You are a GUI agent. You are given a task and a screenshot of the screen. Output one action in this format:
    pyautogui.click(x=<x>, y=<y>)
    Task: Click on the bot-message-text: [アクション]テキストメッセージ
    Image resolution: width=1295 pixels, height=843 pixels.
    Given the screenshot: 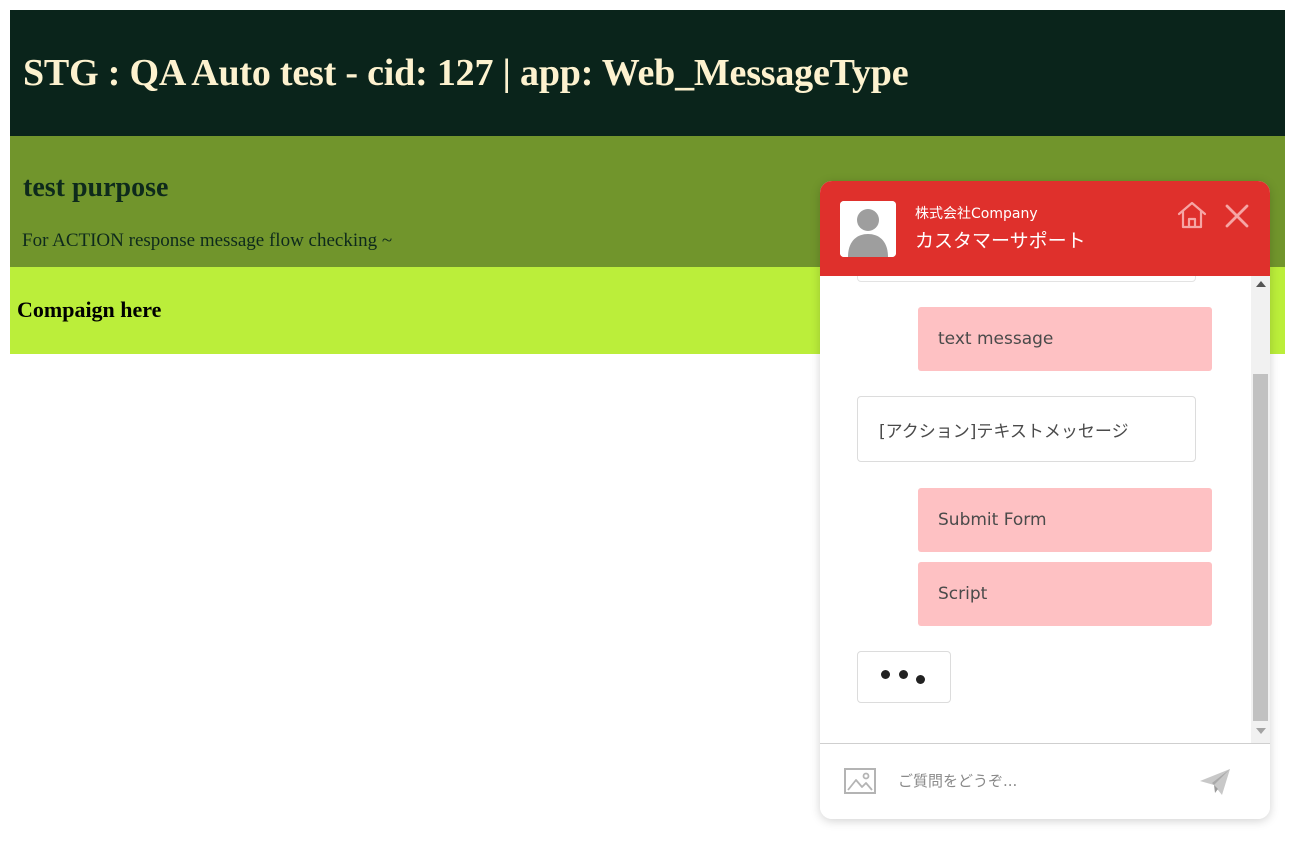 What is the action you would take?
    pyautogui.click(x=1004, y=431)
    